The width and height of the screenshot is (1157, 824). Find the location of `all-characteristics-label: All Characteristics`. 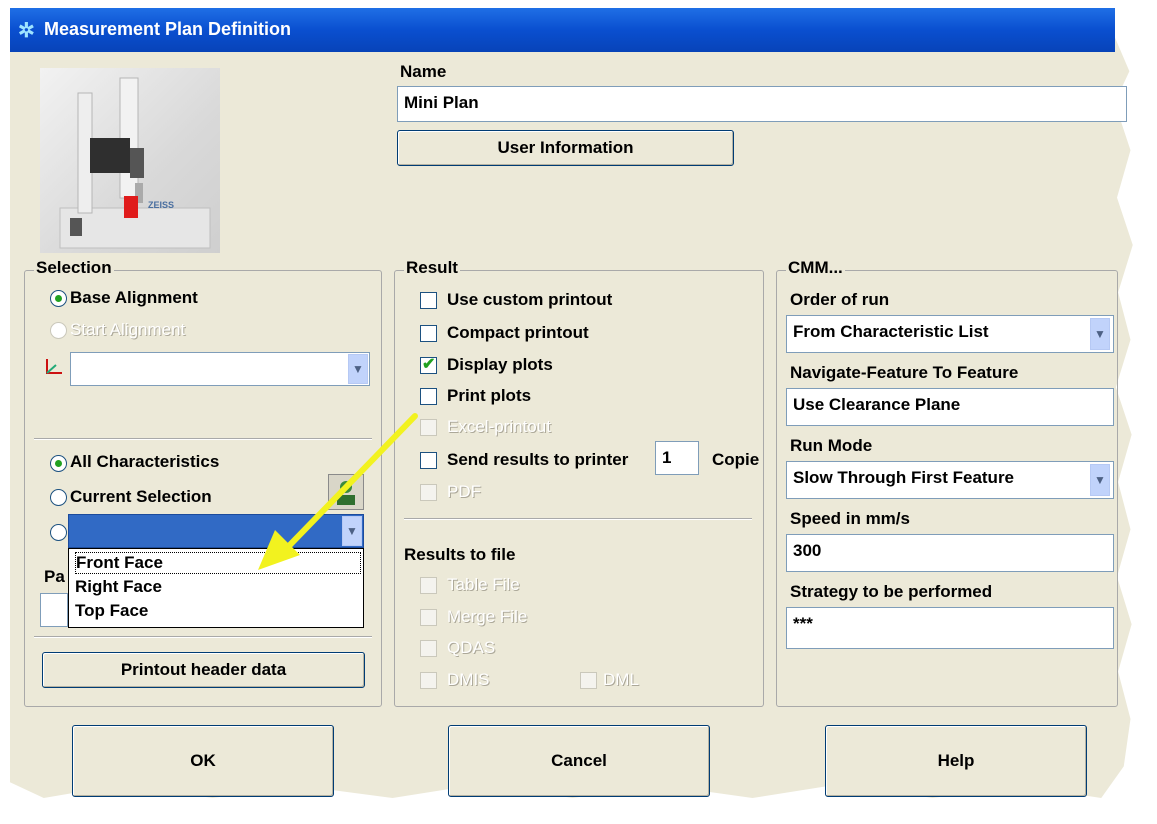

all-characteristics-label: All Characteristics is located at coordinates (145, 461).